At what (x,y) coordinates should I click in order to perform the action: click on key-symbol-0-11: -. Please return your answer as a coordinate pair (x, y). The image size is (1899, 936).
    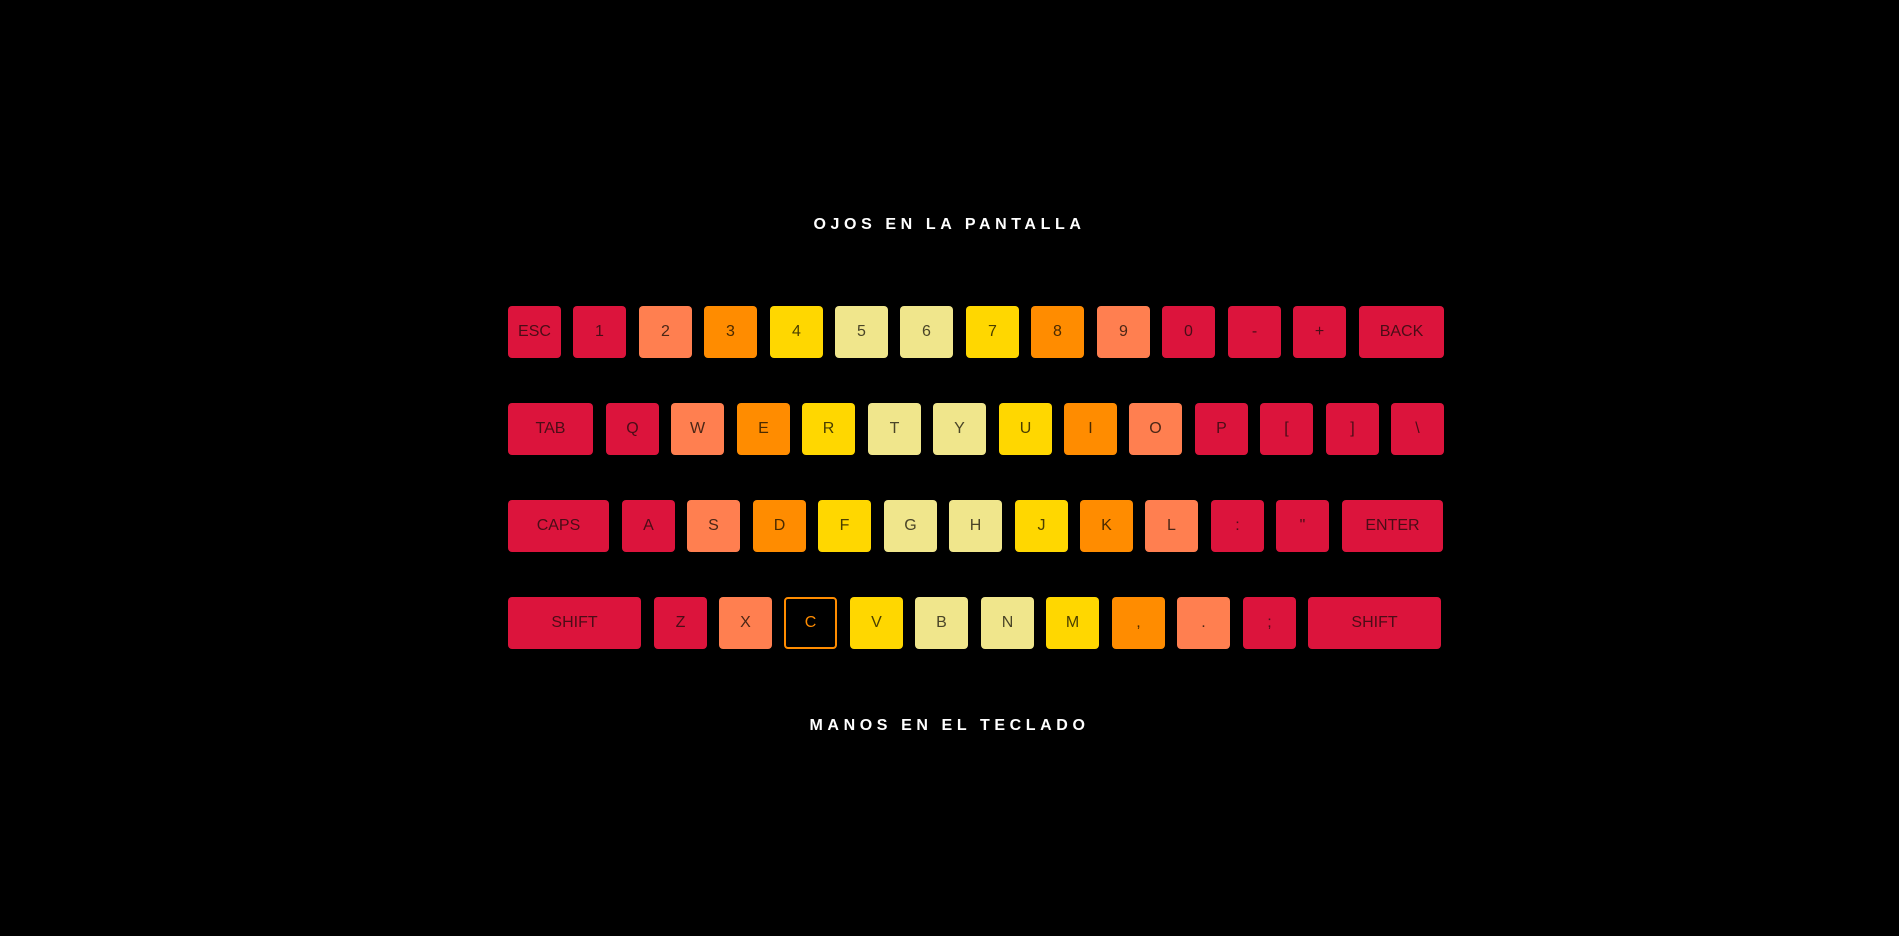
    Looking at the image, I should click on (1254, 332).